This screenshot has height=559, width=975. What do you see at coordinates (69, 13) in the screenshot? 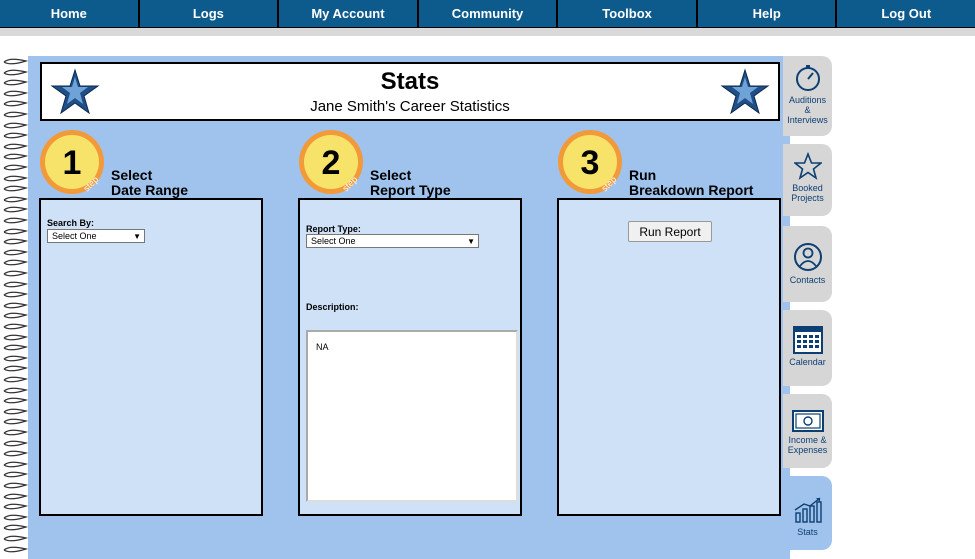
I see `nav-home: Home` at bounding box center [69, 13].